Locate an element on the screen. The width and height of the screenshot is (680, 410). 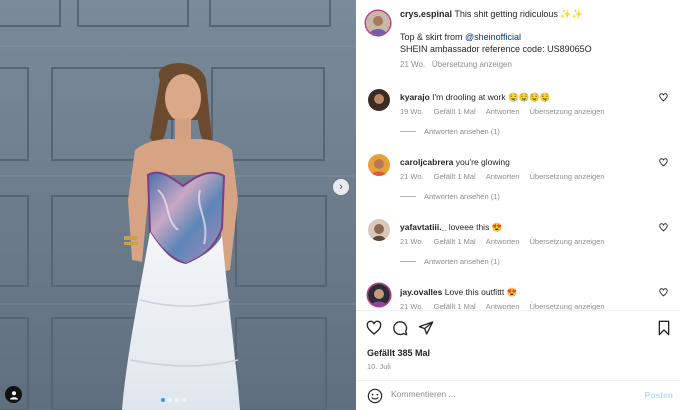
carousel-next-button: › is located at coordinates (341, 187).